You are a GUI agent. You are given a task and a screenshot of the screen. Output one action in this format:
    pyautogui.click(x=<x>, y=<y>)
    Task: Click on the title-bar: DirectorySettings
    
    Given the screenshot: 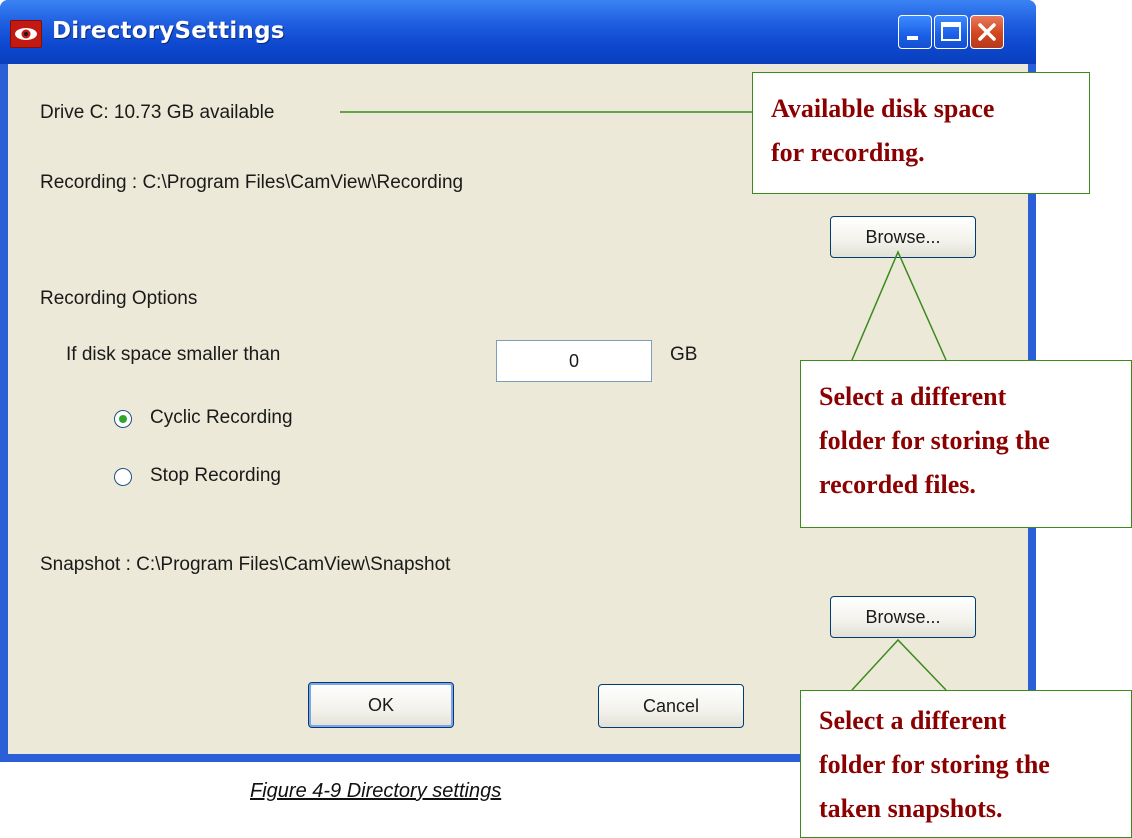 What is the action you would take?
    pyautogui.click(x=518, y=32)
    